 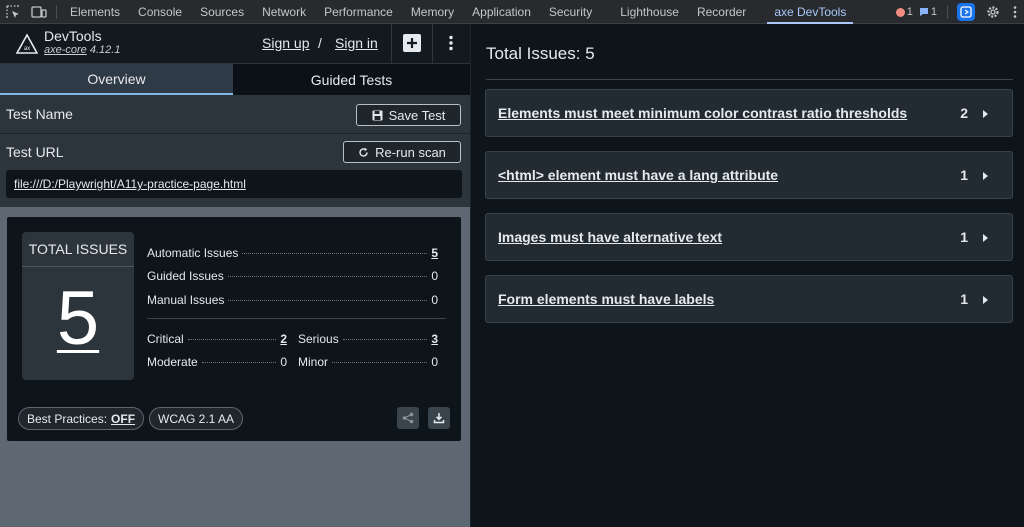 What do you see at coordinates (900, 12) in the screenshot?
I see `error-icon` at bounding box center [900, 12].